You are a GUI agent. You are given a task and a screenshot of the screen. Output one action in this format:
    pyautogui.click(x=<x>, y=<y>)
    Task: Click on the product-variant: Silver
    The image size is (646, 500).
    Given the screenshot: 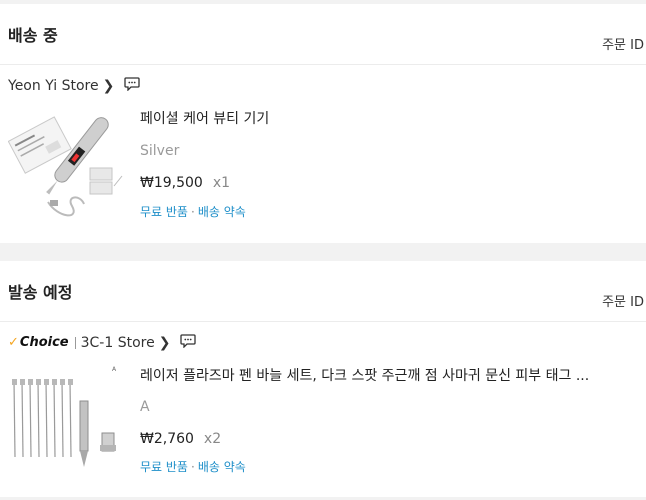 What is the action you would take?
    pyautogui.click(x=160, y=151)
    